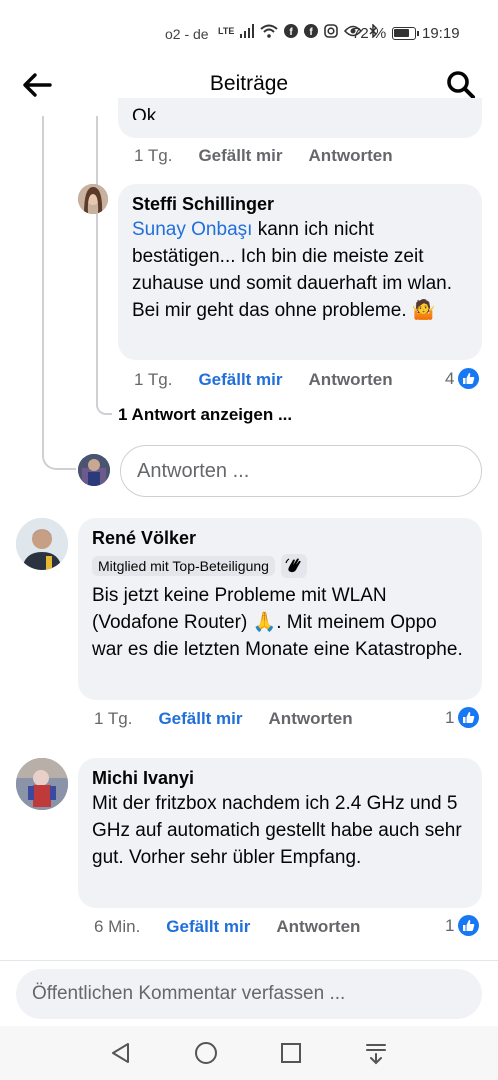 This screenshot has width=498, height=1080. I want to click on search-icon, so click(461, 85).